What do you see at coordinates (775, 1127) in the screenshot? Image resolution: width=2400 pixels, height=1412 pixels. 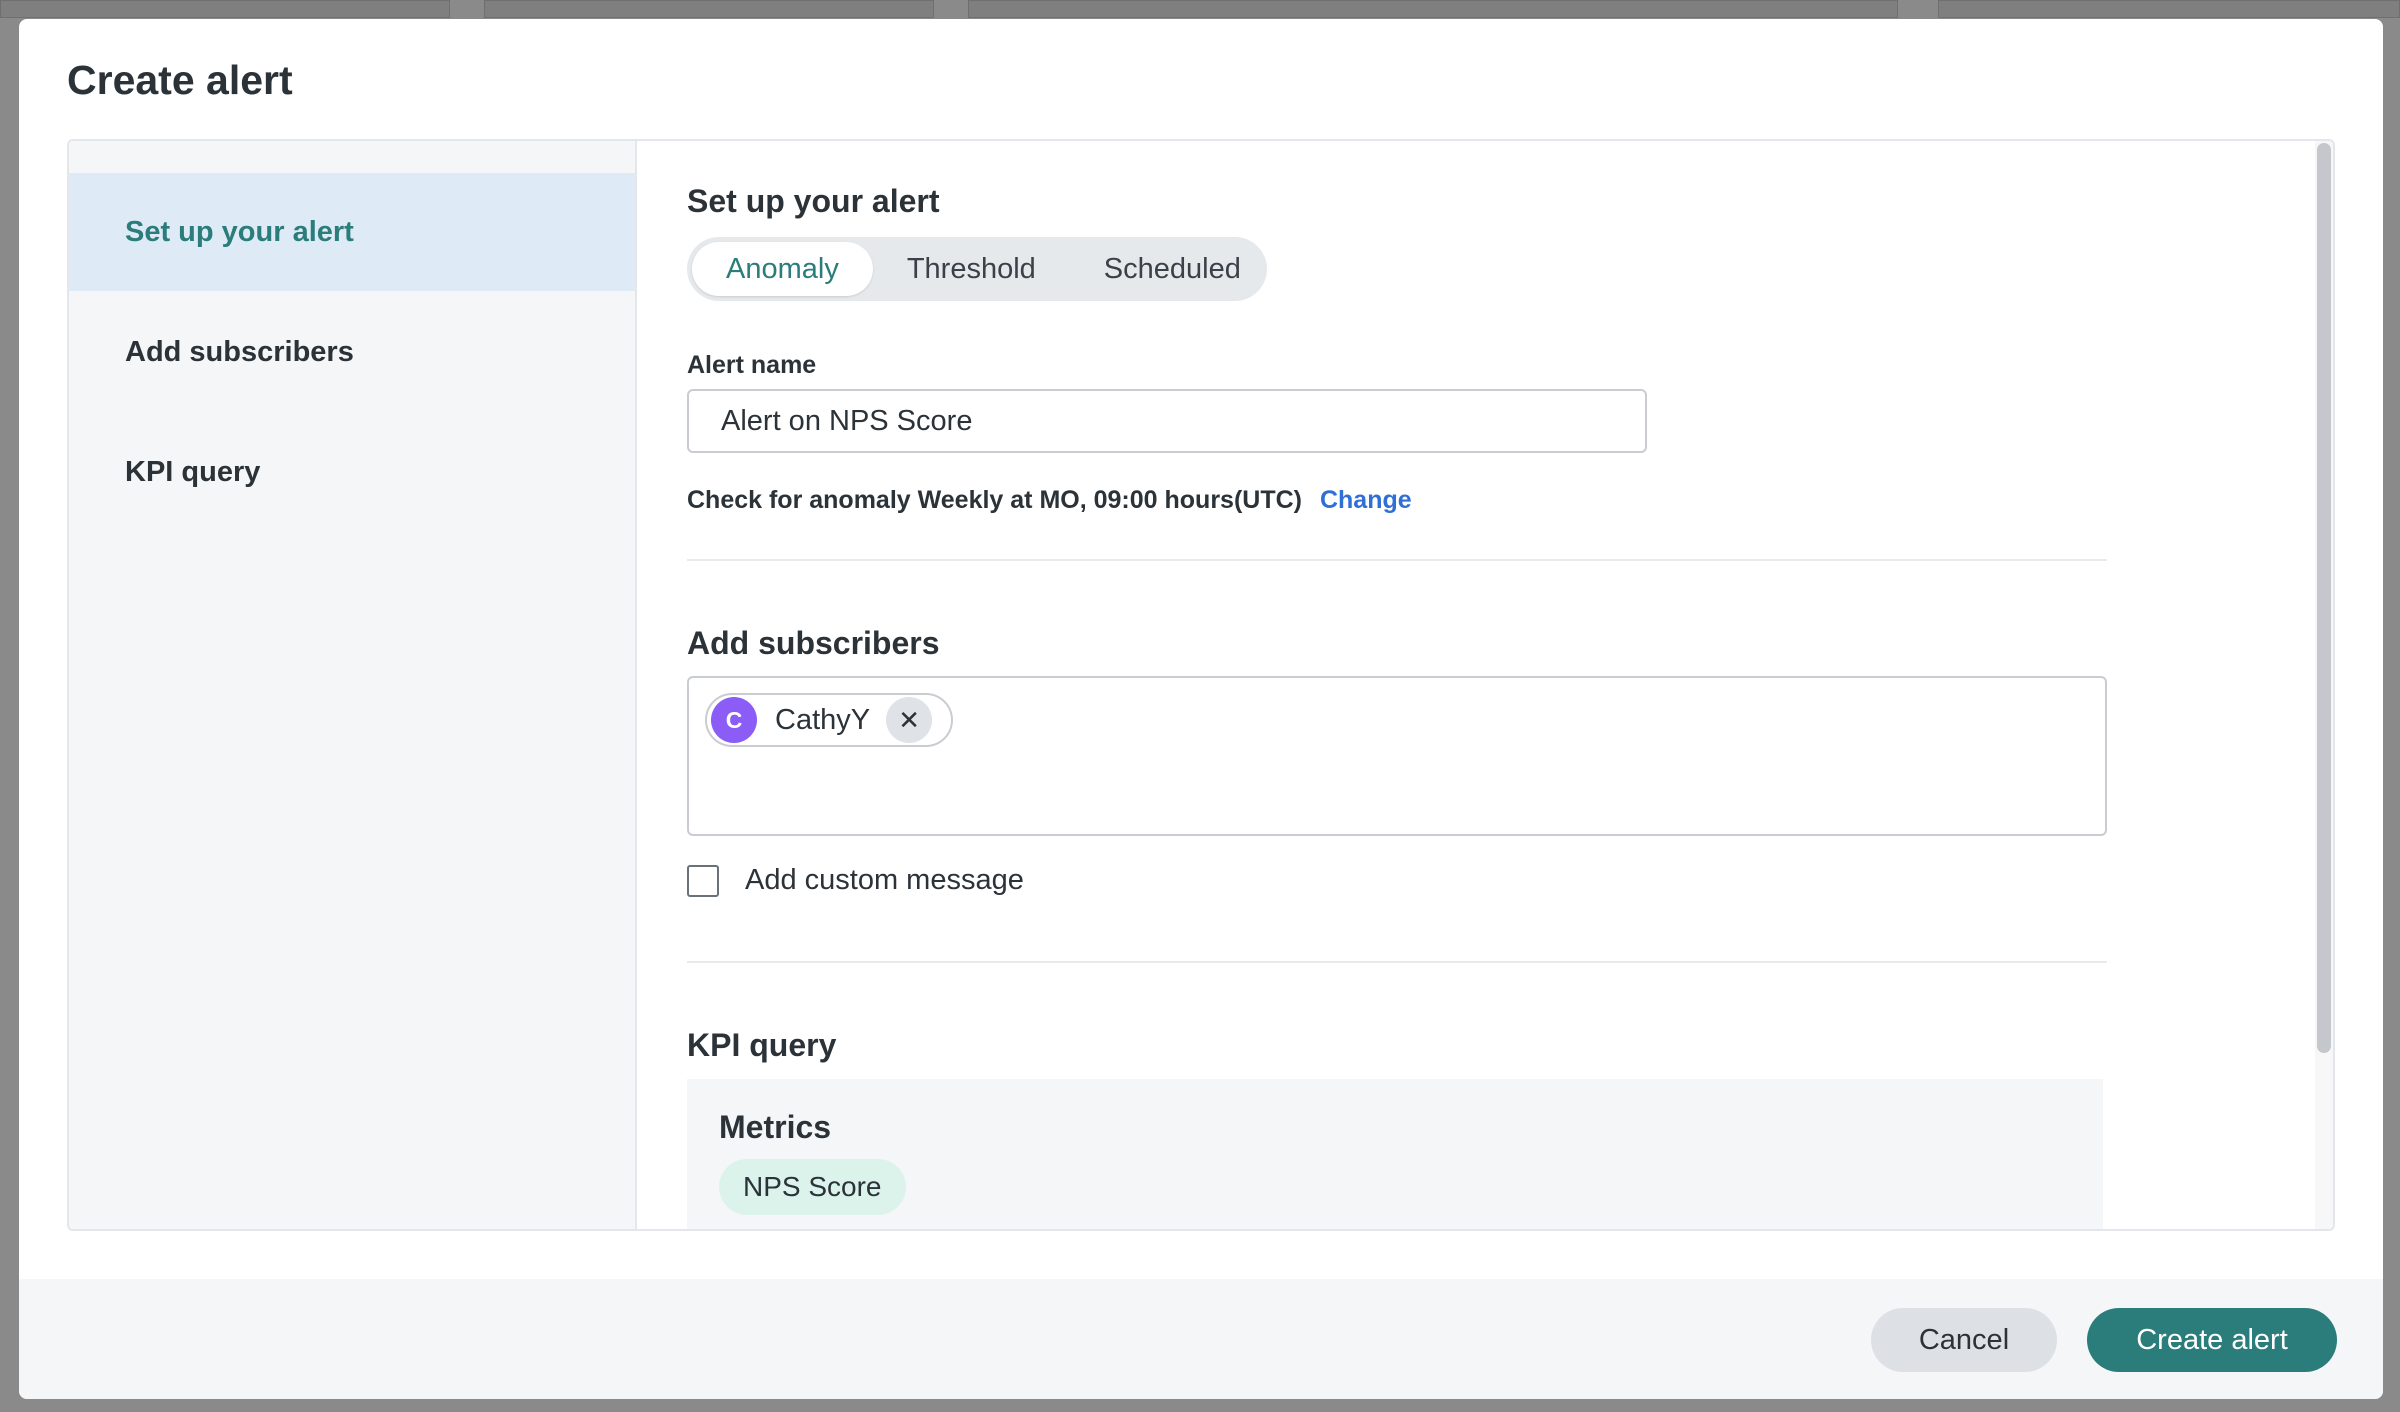 I see `metrics-title: Metrics` at bounding box center [775, 1127].